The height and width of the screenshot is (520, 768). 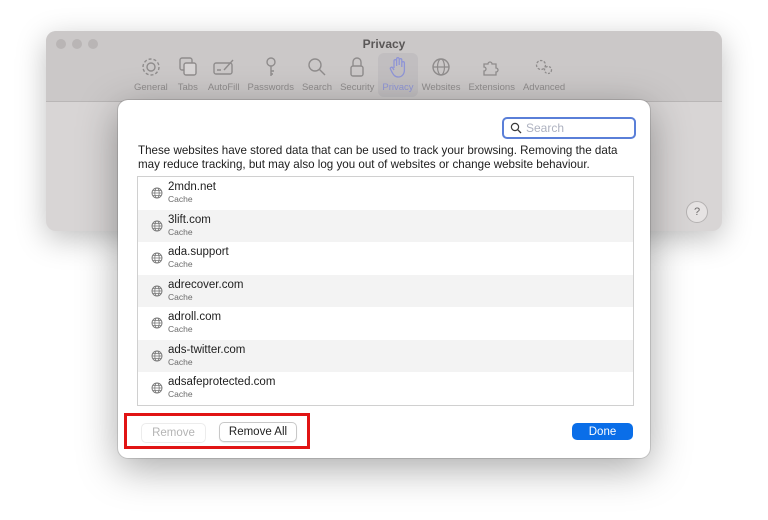 What do you see at coordinates (217, 431) in the screenshot?
I see `highlight-box` at bounding box center [217, 431].